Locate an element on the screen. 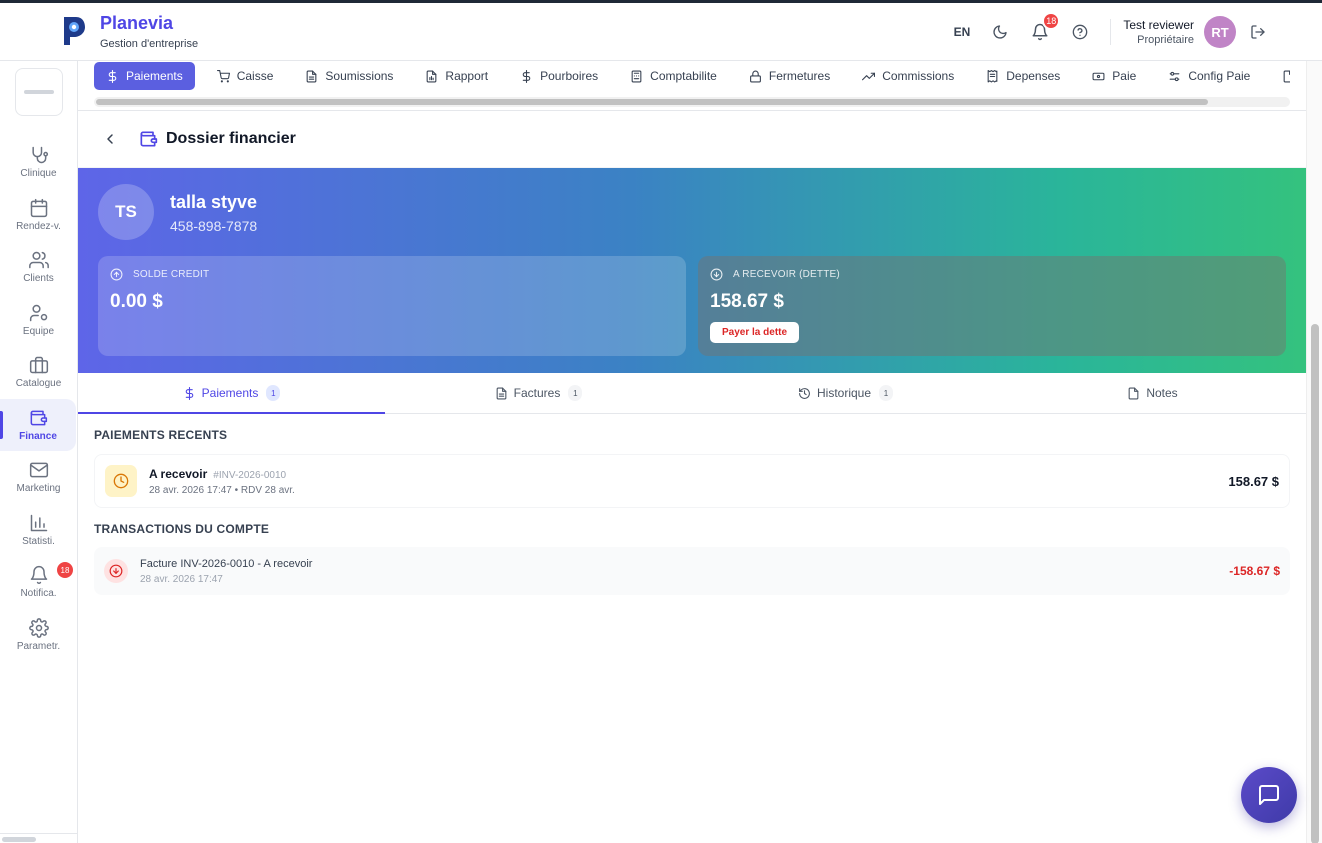  sidebar-item-label: Parametr. is located at coordinates (38, 646).